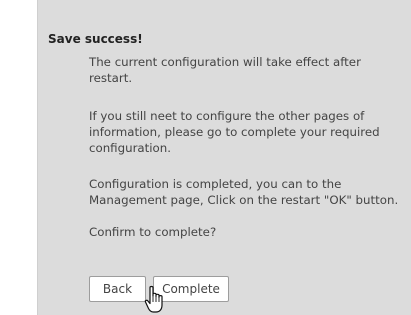  What do you see at coordinates (117, 289) in the screenshot?
I see `back-button: Back` at bounding box center [117, 289].